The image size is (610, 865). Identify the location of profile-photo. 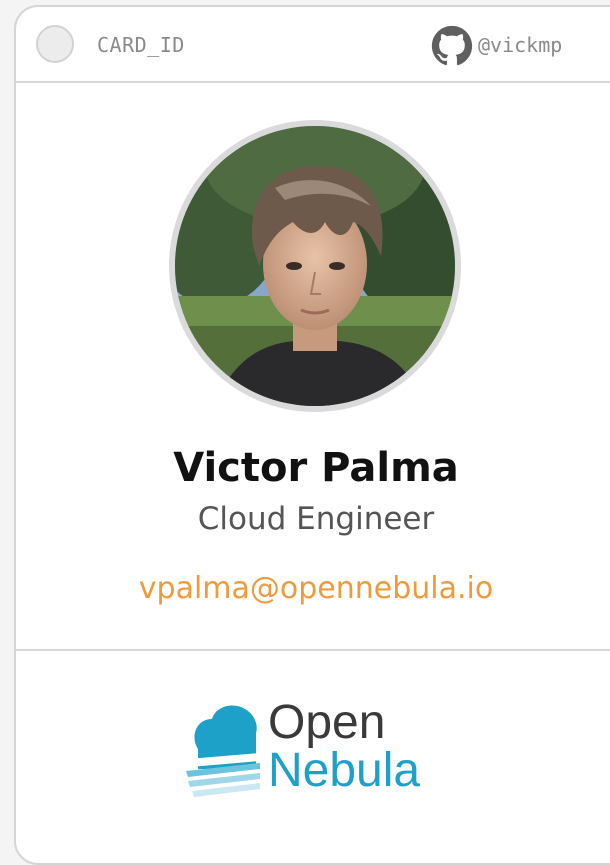
(315, 266).